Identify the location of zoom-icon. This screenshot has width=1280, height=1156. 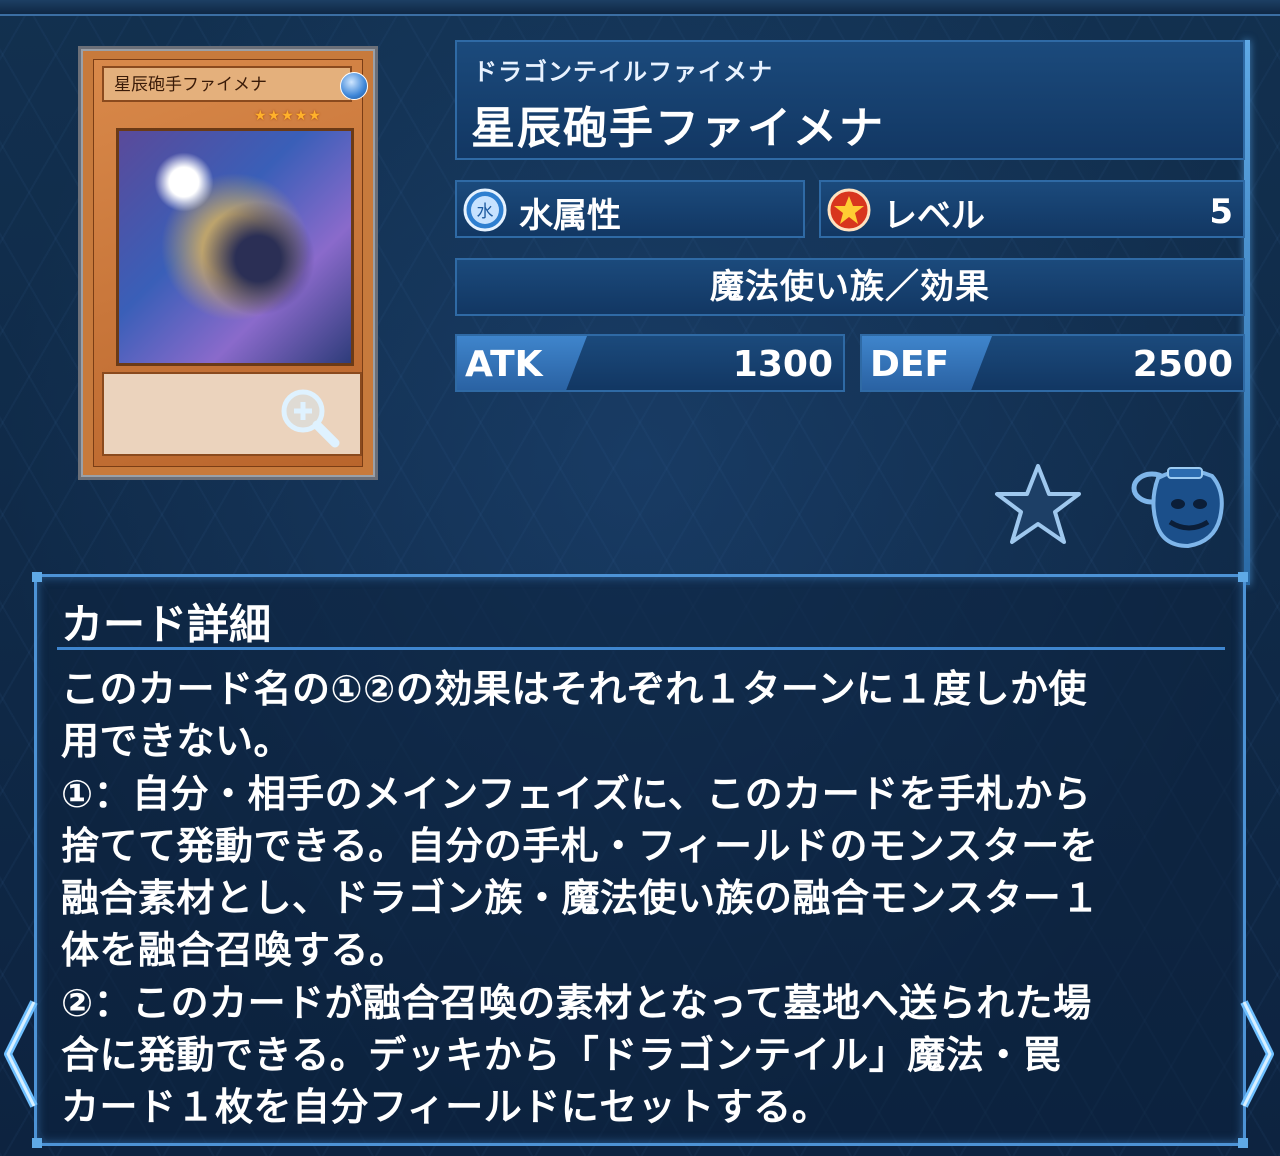
(310, 418).